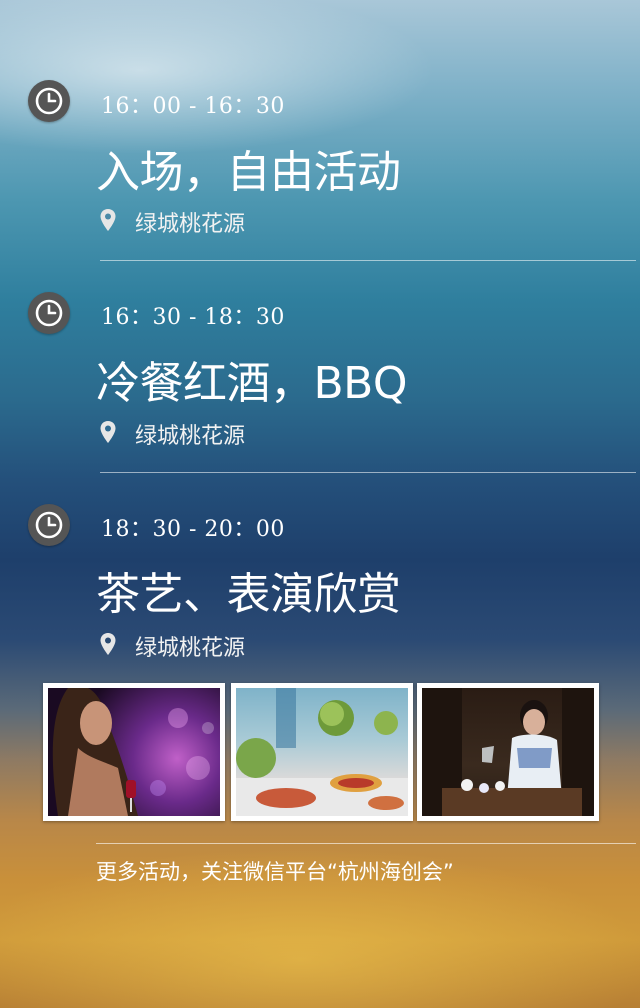 The width and height of the screenshot is (640, 1008). I want to click on party-woman-photo, so click(134, 752).